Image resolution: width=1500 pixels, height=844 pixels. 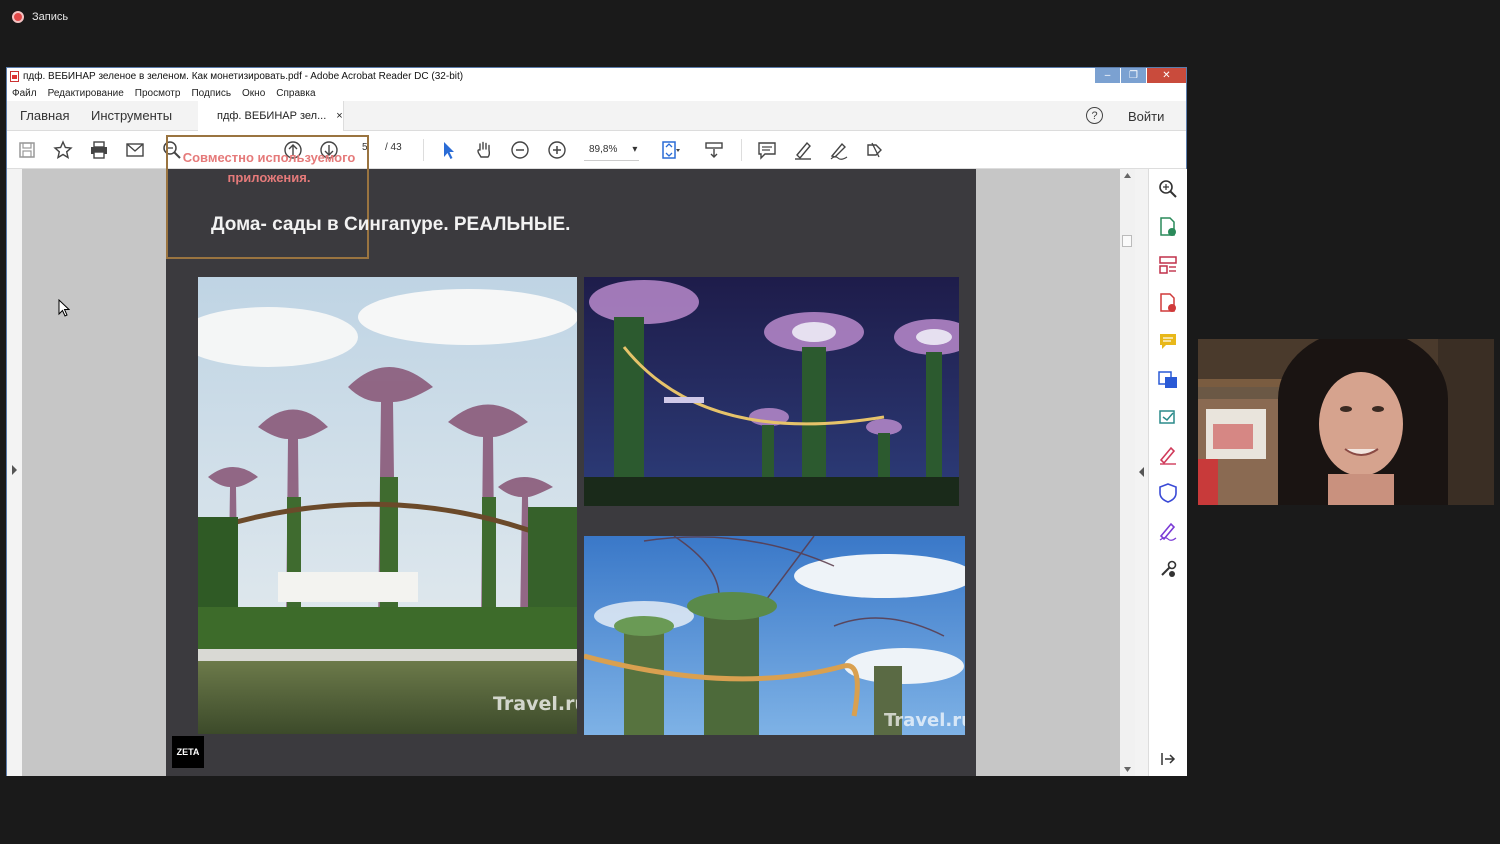 What do you see at coordinates (1168, 341) in the screenshot?
I see `comment-tool-icon` at bounding box center [1168, 341].